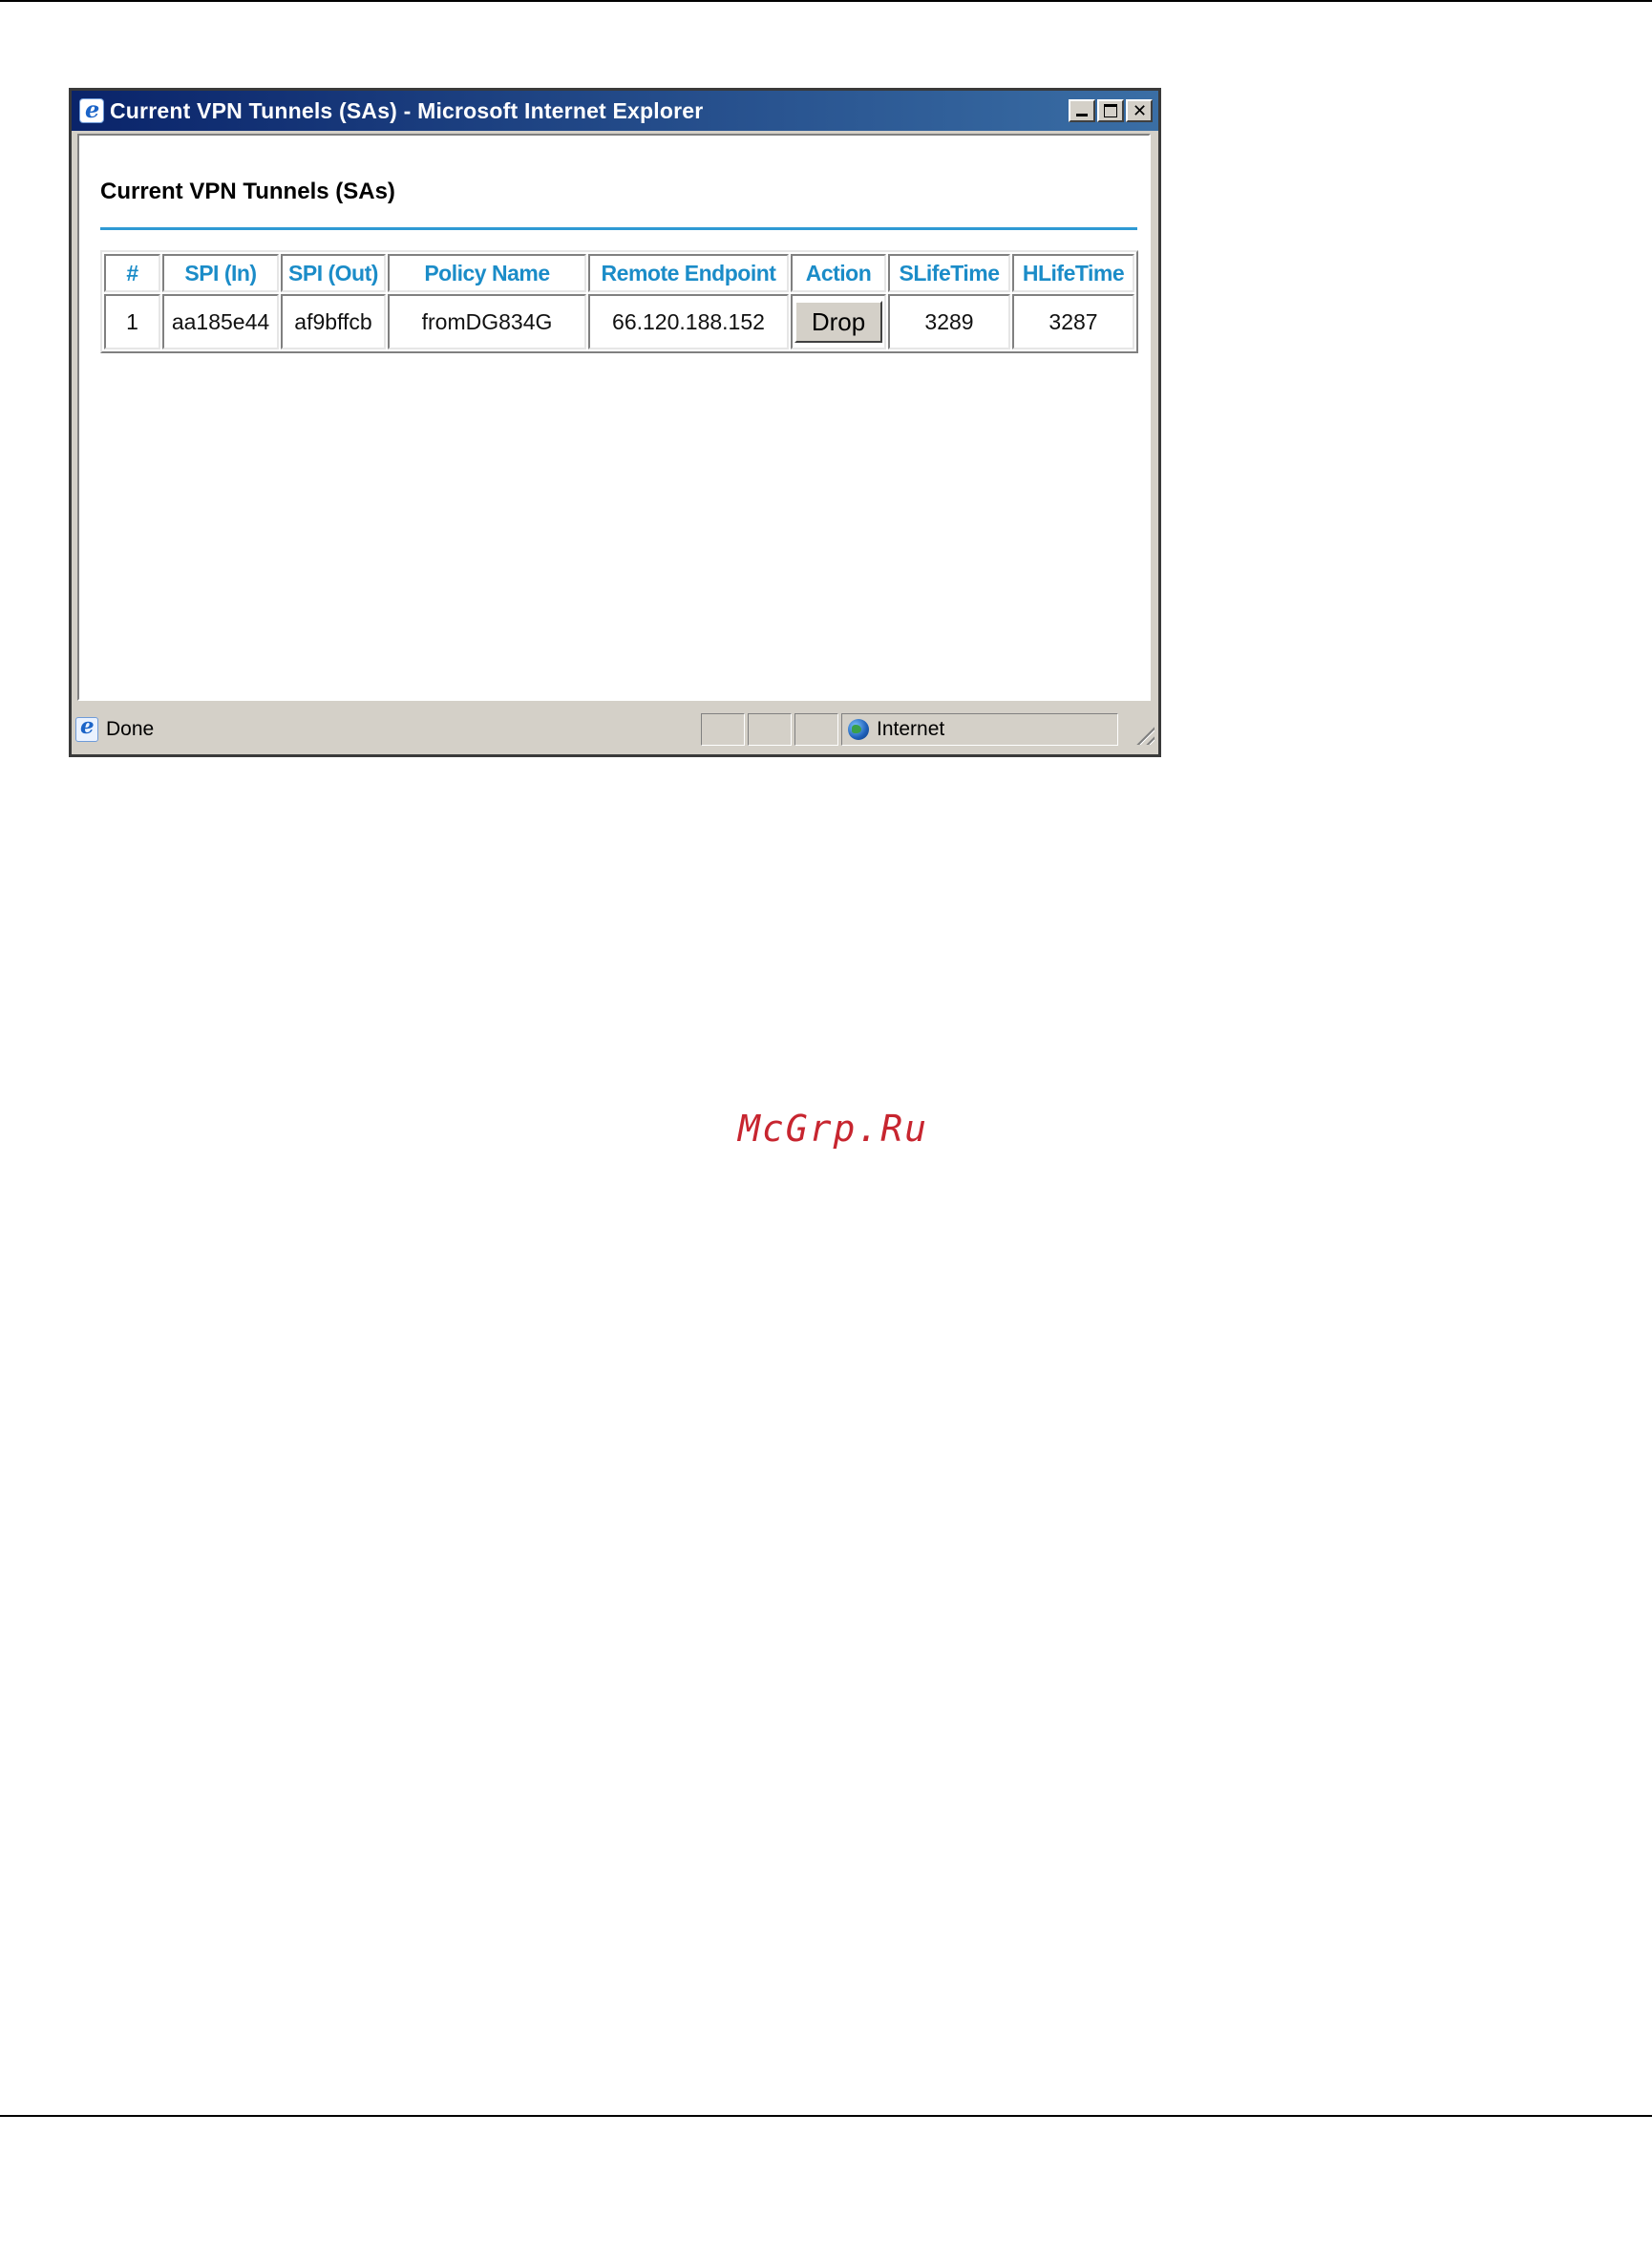 Image resolution: width=1652 pixels, height=2262 pixels. I want to click on page-bottom-rule, so click(826, 2116).